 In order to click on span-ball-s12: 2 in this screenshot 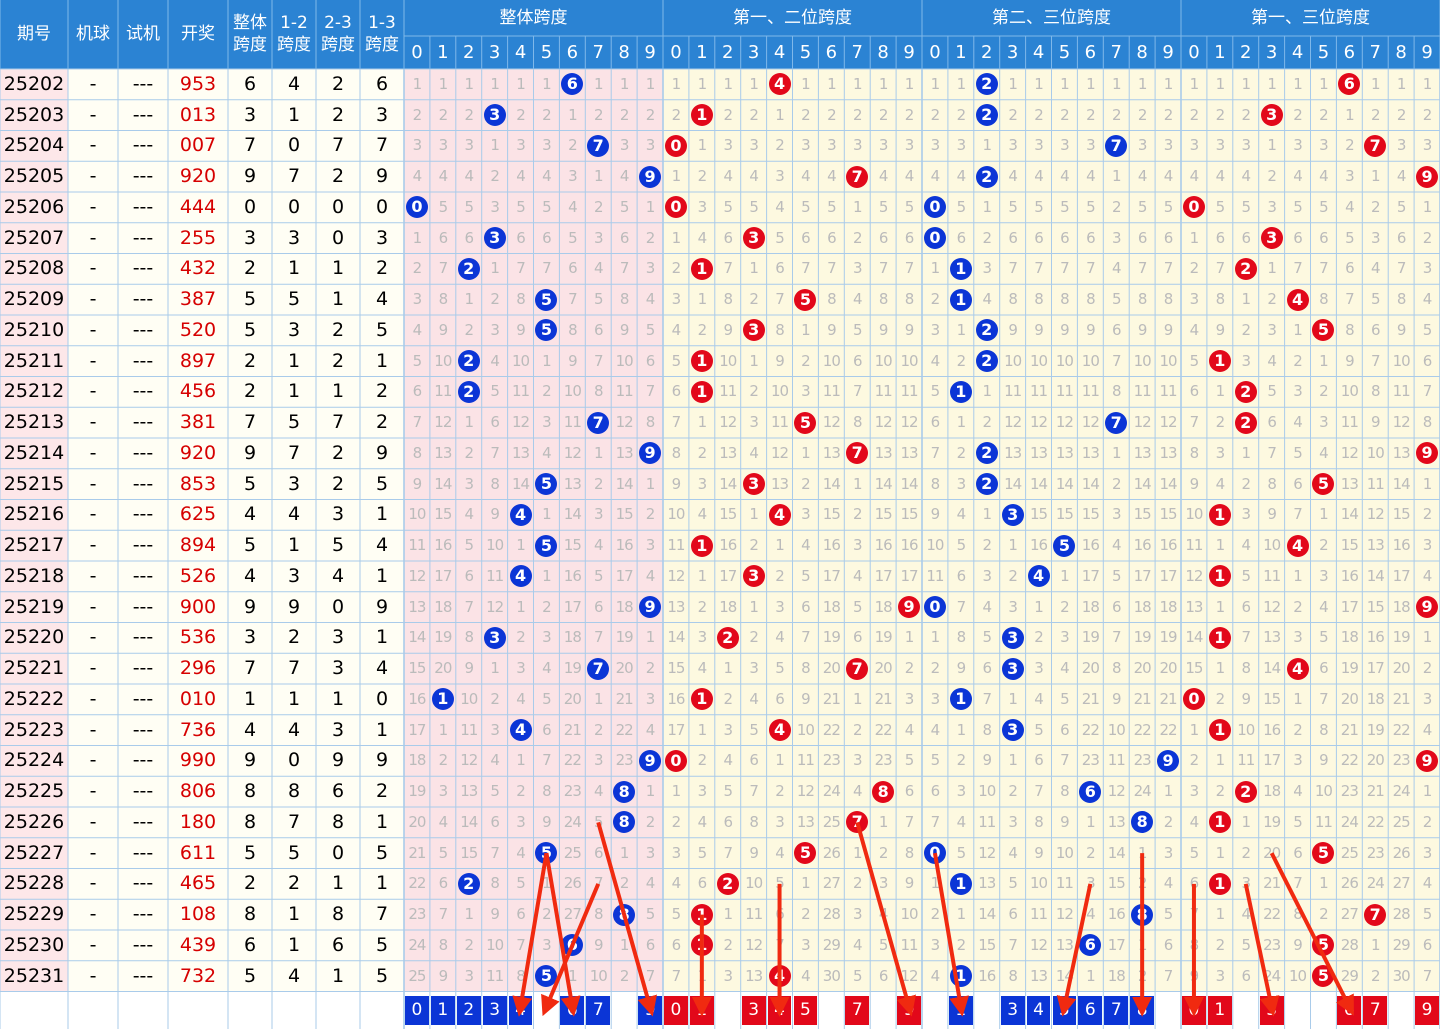, I will do `click(727, 637)`.